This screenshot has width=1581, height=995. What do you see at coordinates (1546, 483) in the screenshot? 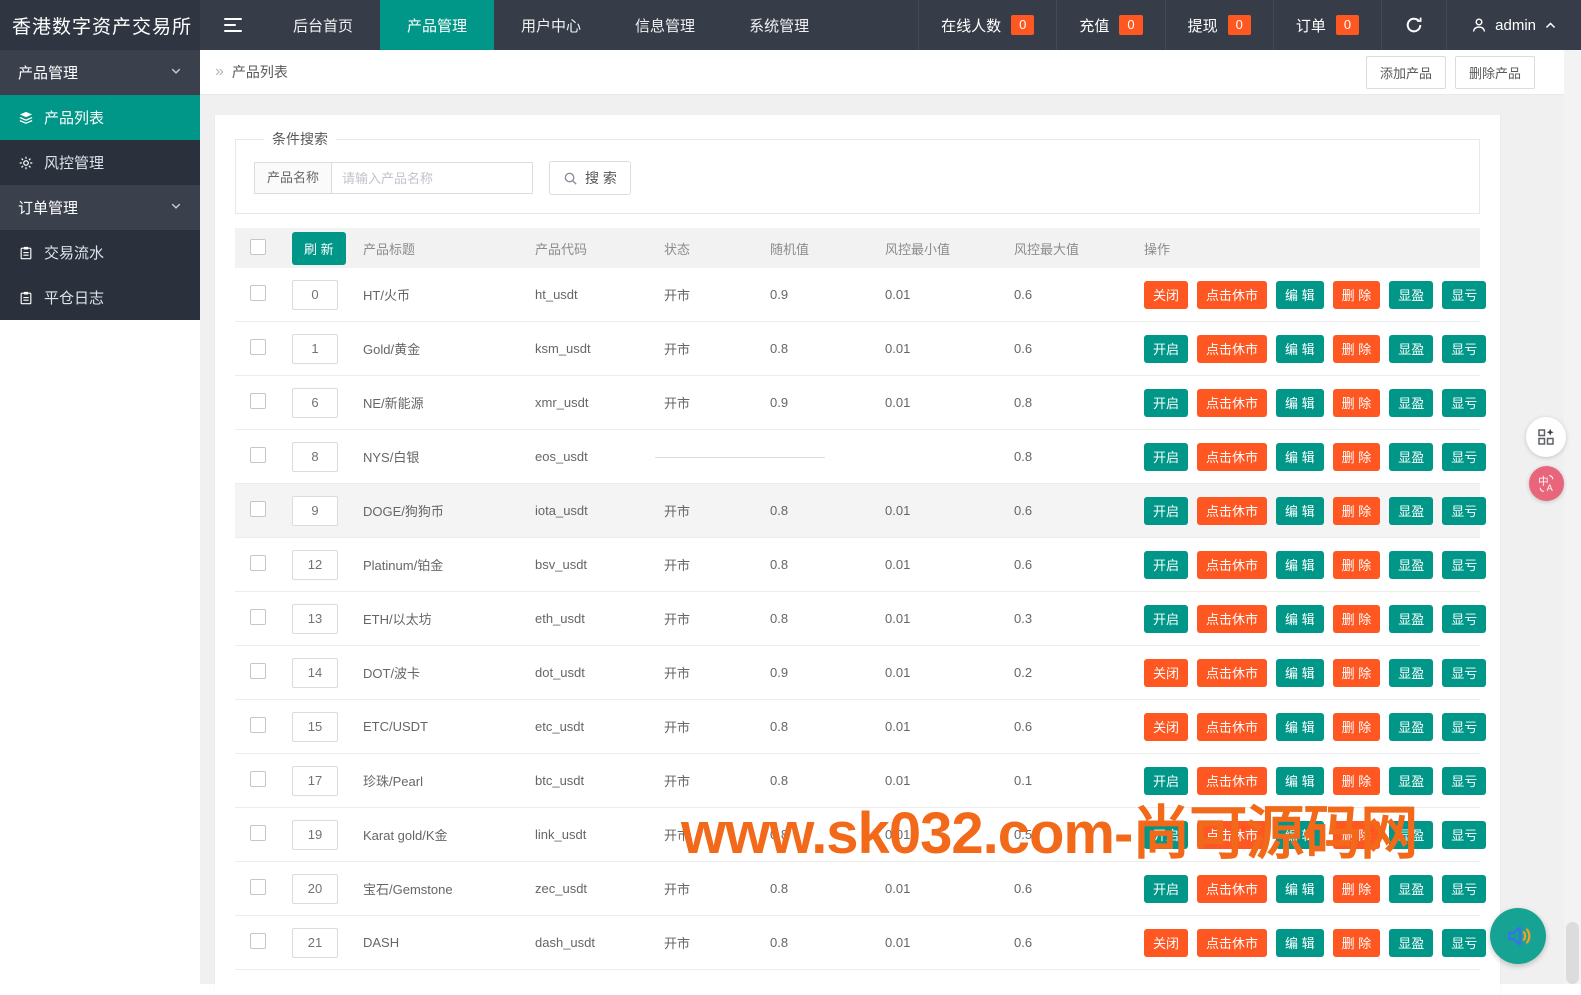
I see `translate-button: 中 A` at bounding box center [1546, 483].